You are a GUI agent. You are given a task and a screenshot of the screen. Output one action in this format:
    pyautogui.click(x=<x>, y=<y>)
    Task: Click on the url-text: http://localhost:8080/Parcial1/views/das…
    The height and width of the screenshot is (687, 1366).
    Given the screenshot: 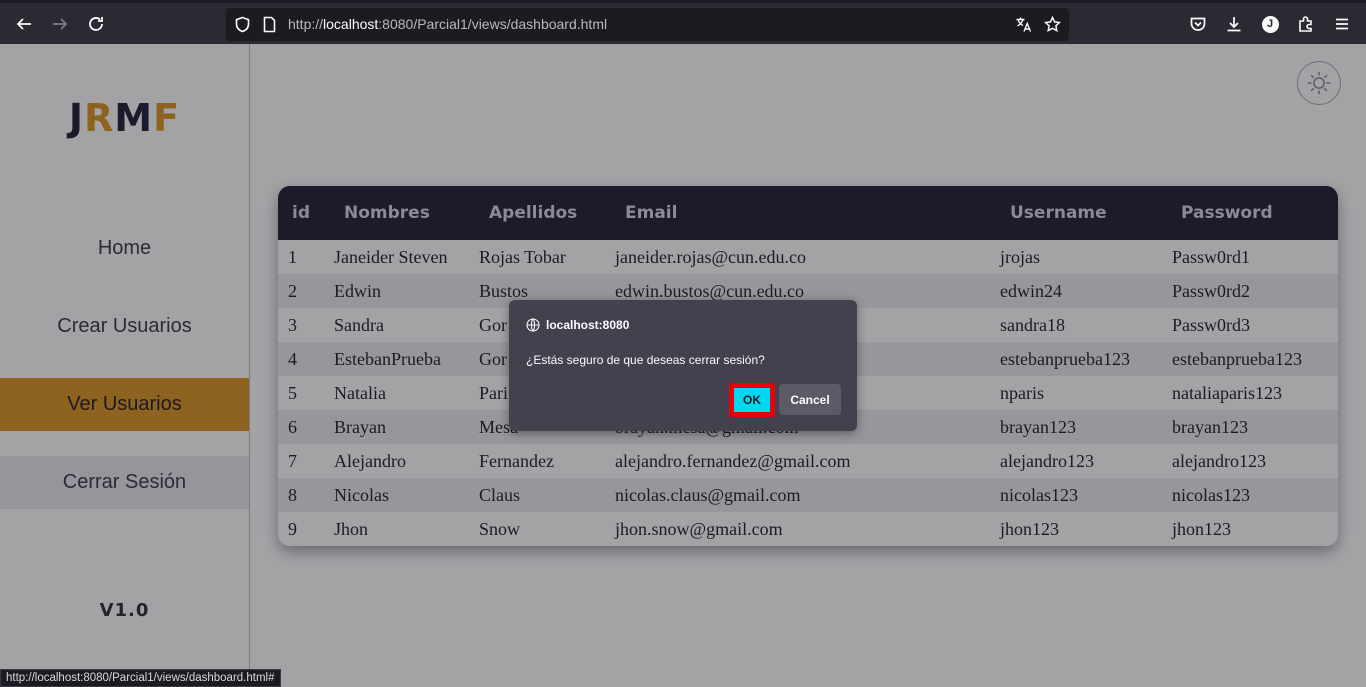 What is the action you would take?
    pyautogui.click(x=447, y=24)
    